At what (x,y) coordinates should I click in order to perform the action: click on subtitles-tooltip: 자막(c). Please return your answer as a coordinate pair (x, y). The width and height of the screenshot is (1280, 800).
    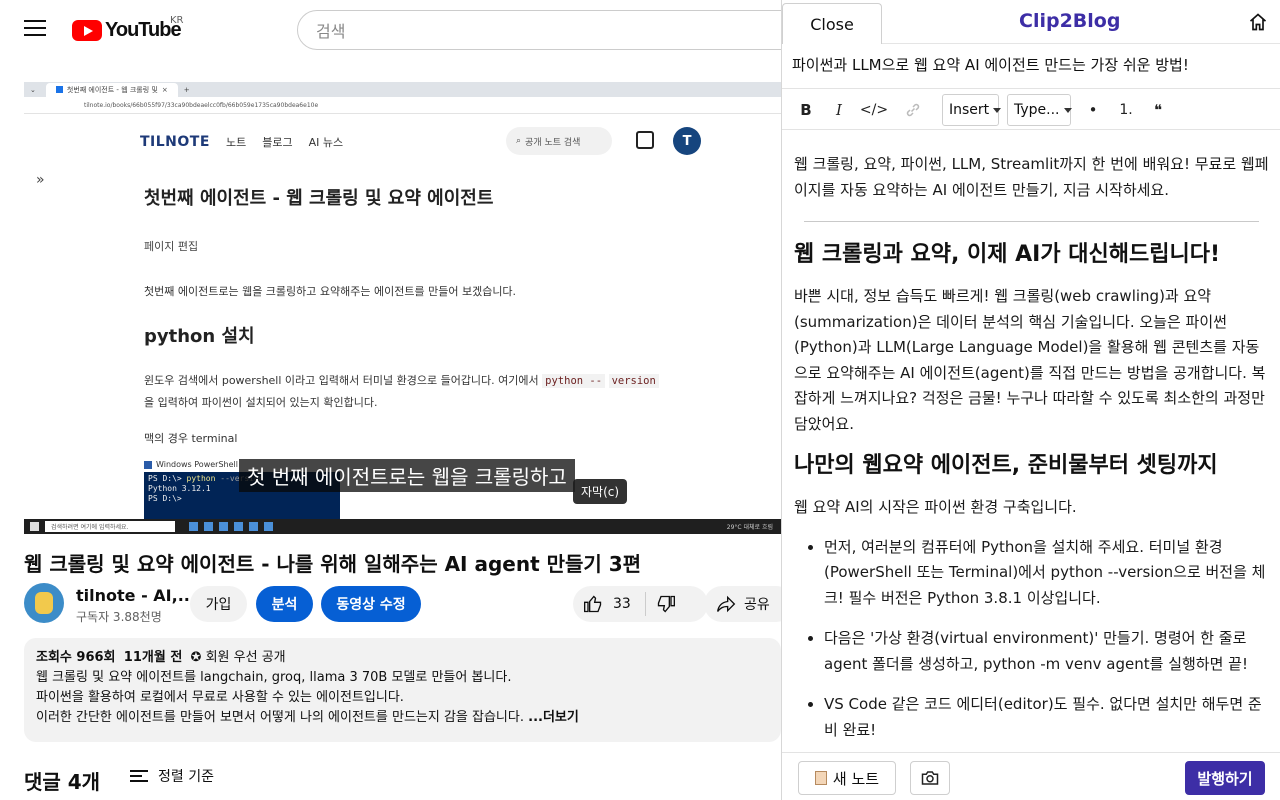
    Looking at the image, I should click on (600, 491).